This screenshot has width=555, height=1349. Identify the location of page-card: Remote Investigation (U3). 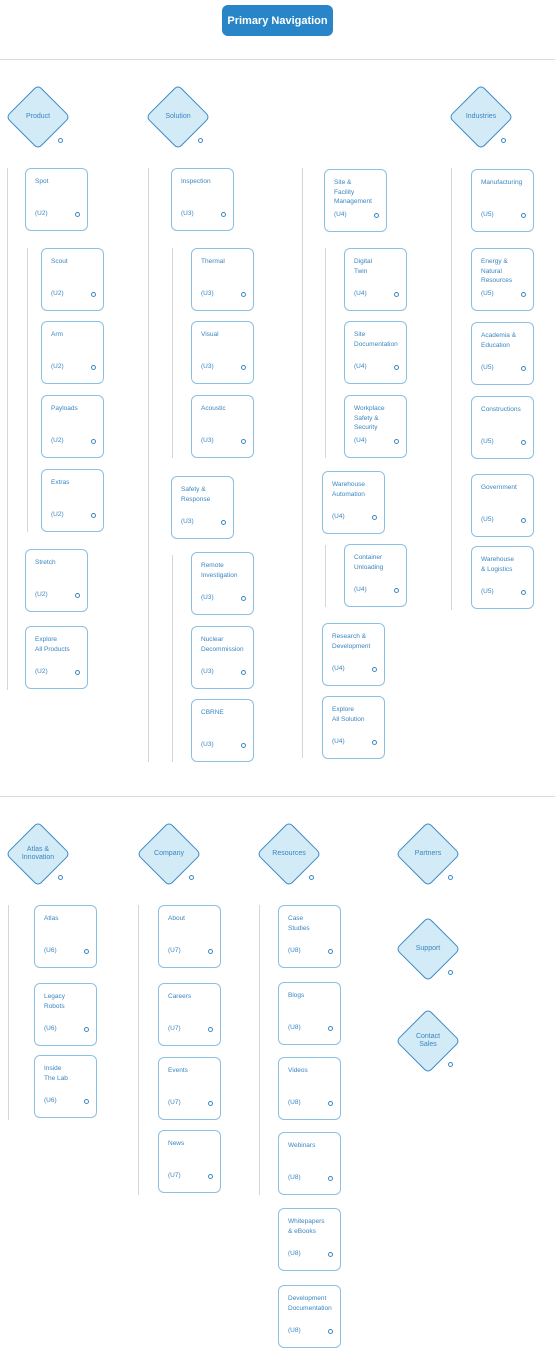
(222, 583).